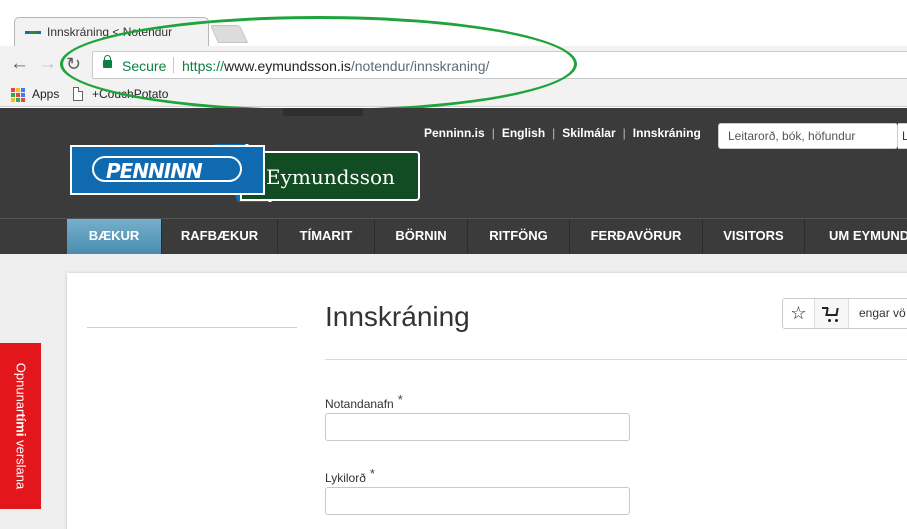 This screenshot has height=529, width=907. What do you see at coordinates (454, 133) in the screenshot?
I see `link-penninn: Penninn.is` at bounding box center [454, 133].